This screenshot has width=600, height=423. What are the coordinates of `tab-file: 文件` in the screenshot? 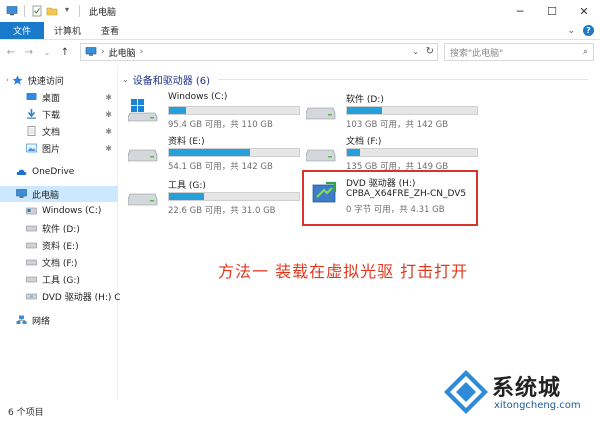 It's located at (22, 30).